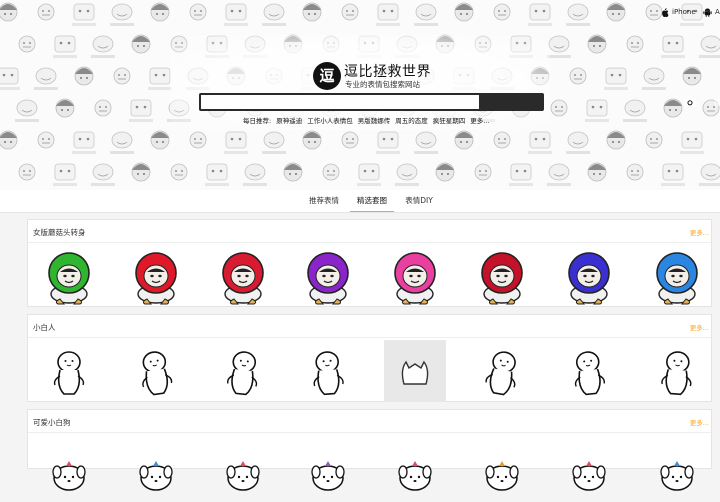  Describe the element at coordinates (690, 102) in the screenshot. I see `camera-icon` at that location.